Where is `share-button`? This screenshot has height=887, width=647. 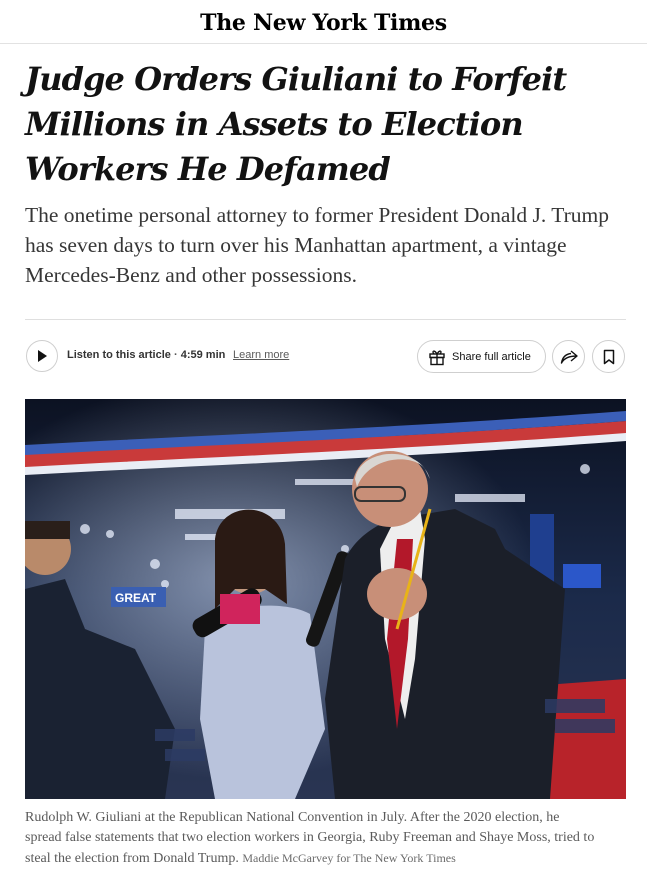
share-button is located at coordinates (568, 356).